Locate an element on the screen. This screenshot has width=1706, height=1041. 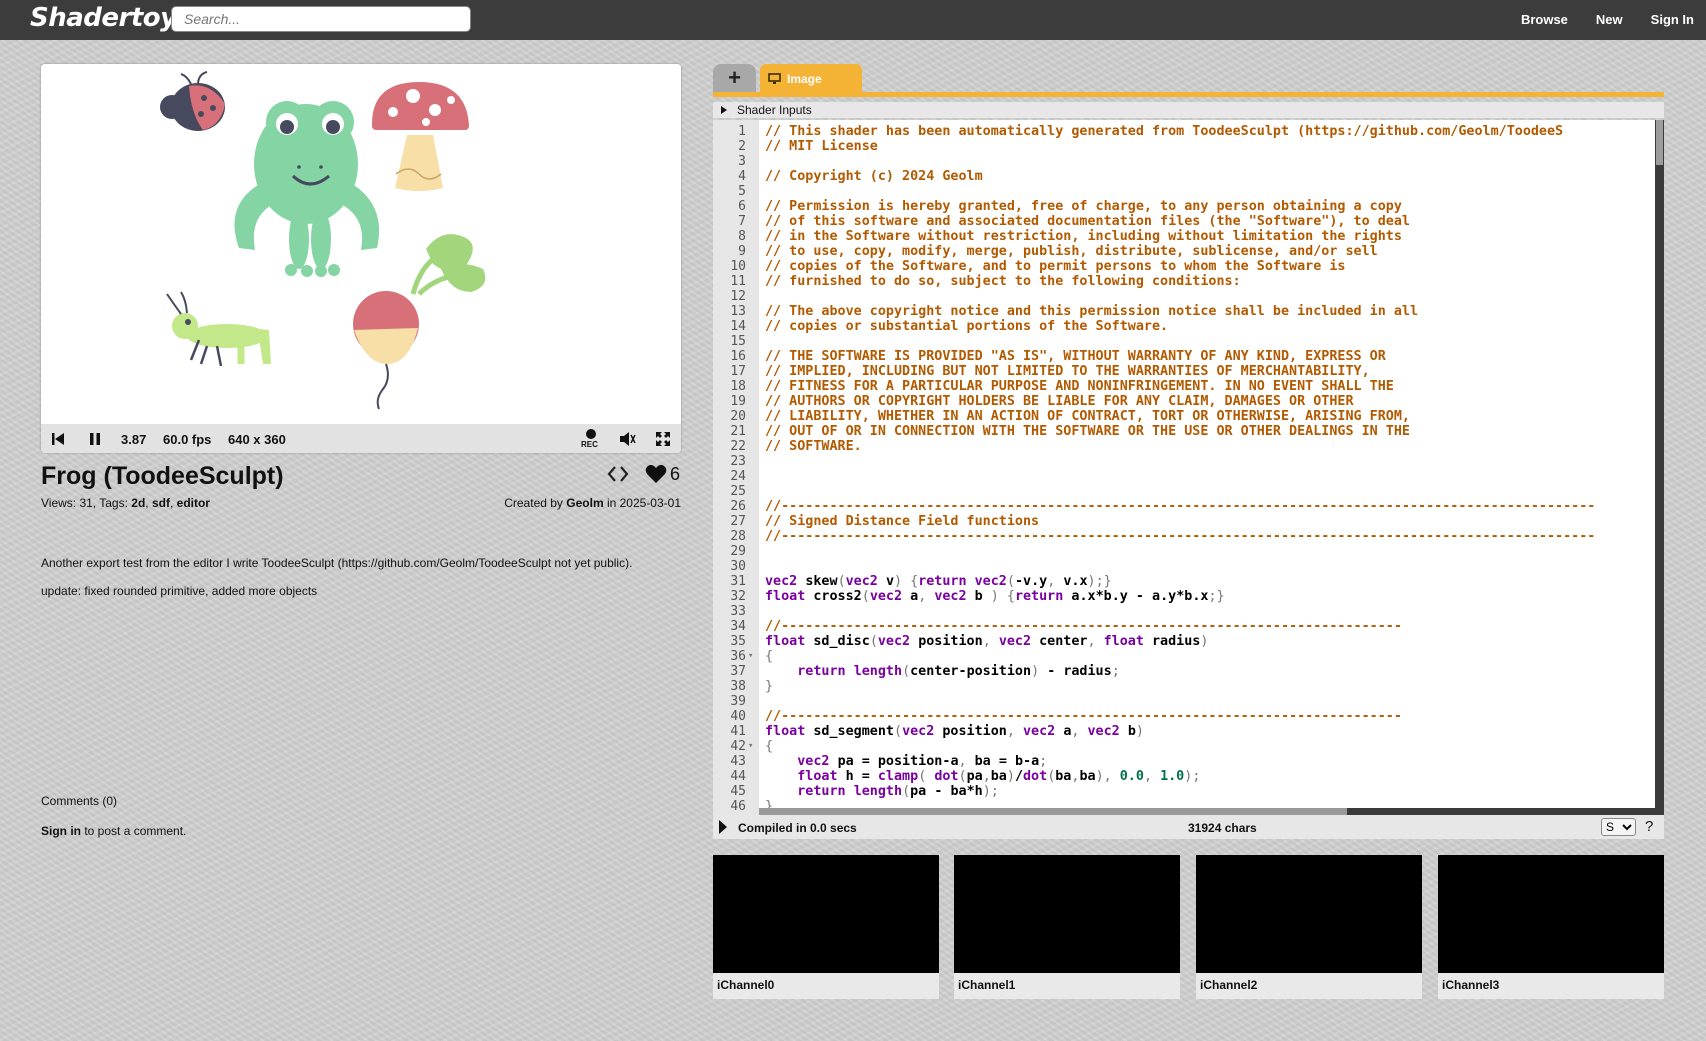
code-line: 3 is located at coordinates (1188, 161).